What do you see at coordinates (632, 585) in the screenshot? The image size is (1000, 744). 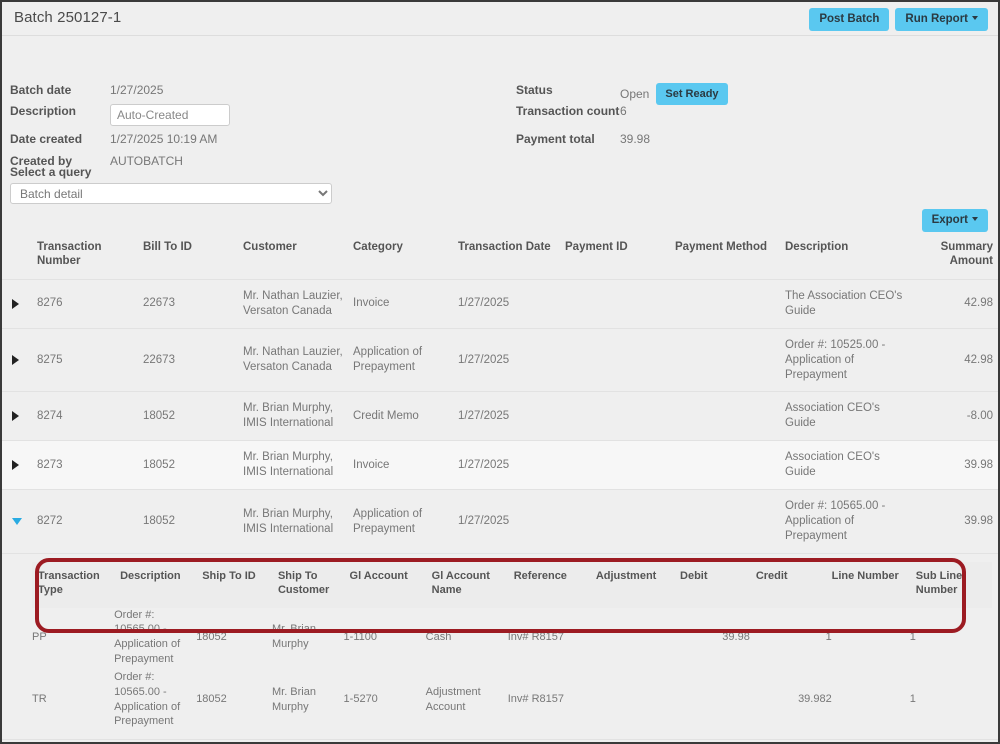 I see `subcol-adjustment: Adjustment` at bounding box center [632, 585].